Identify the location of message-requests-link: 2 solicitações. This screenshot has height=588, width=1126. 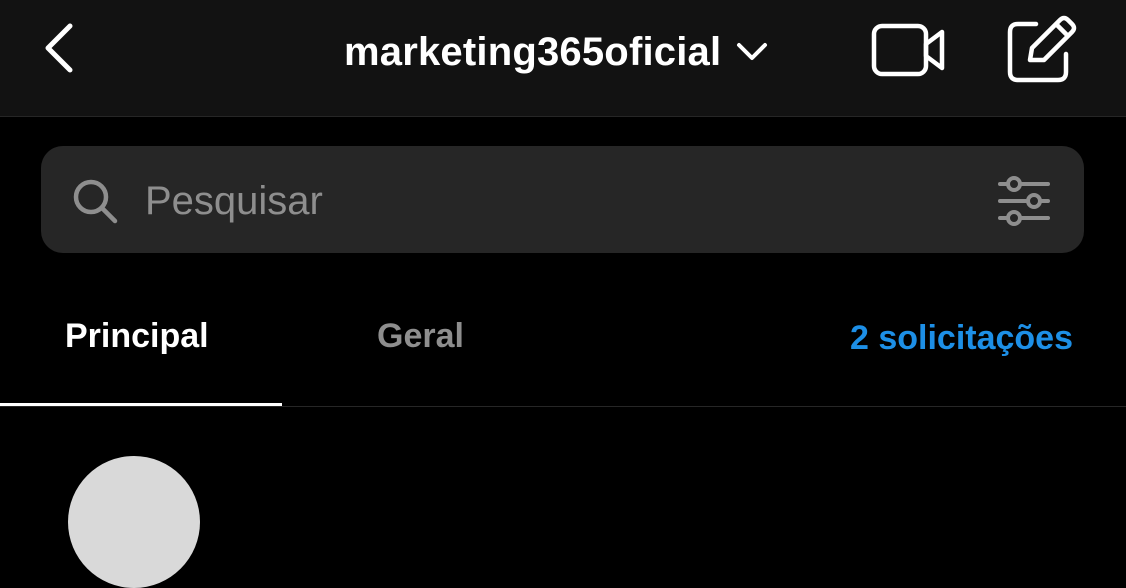
(961, 338).